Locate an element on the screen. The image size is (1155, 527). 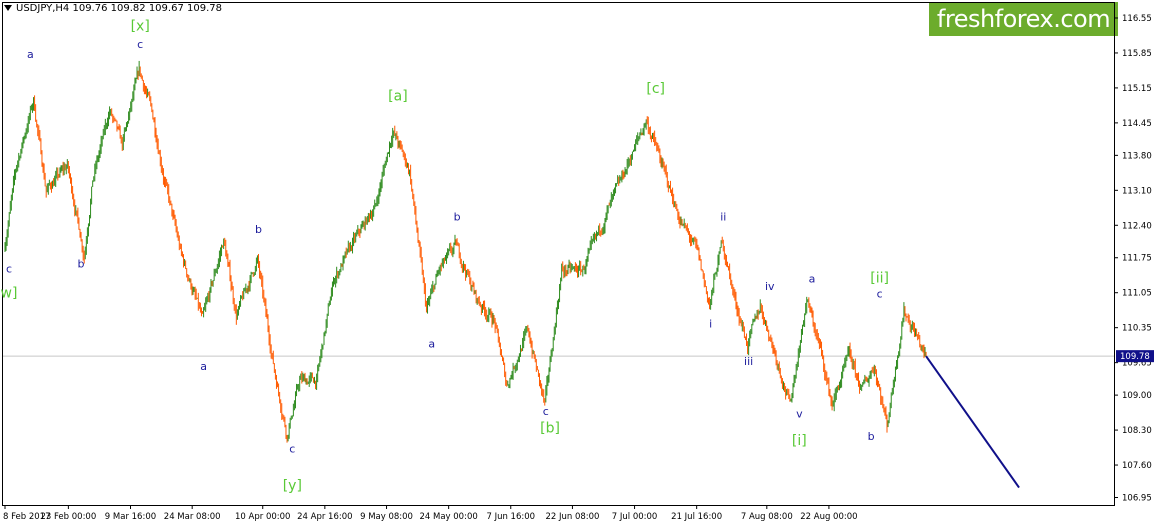
wave-label-primary: w] is located at coordinates (9, 294).